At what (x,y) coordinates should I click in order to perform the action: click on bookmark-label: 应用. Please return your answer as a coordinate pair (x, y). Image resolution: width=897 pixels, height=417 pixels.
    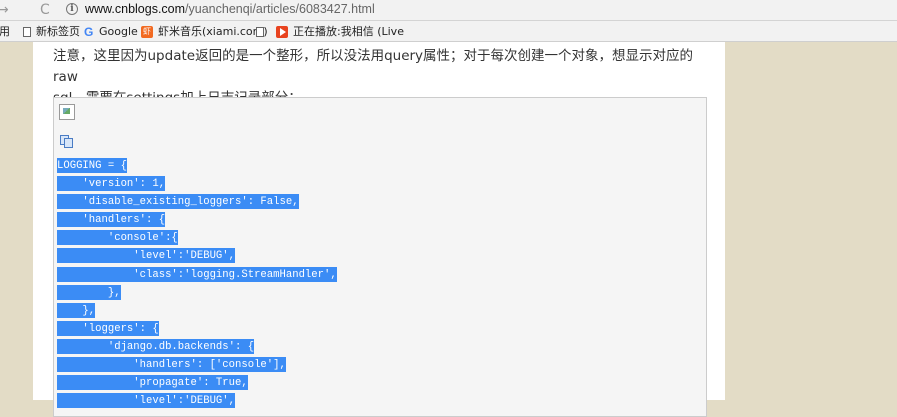
    Looking at the image, I should click on (5, 31).